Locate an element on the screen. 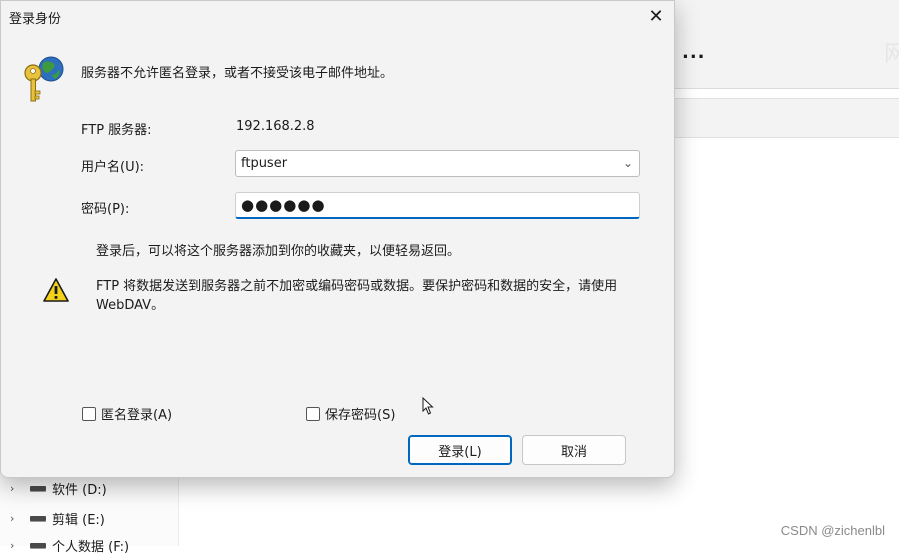  chevron-down-icon: ⌄ is located at coordinates (628, 163).